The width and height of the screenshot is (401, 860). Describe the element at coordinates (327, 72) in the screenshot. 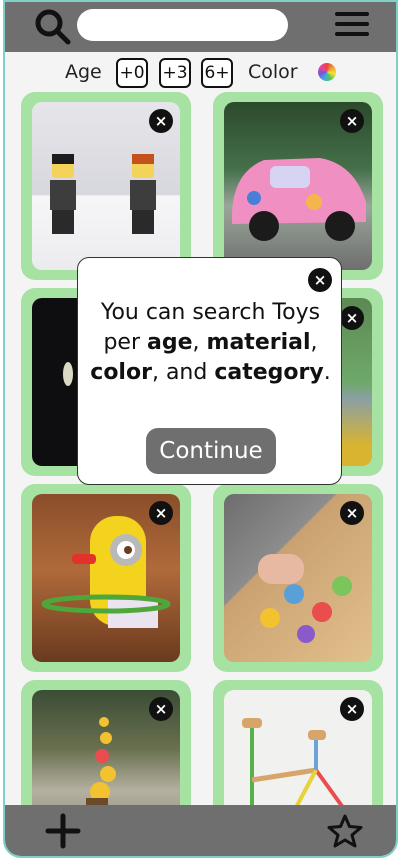

I see `color-wheel-icon` at that location.